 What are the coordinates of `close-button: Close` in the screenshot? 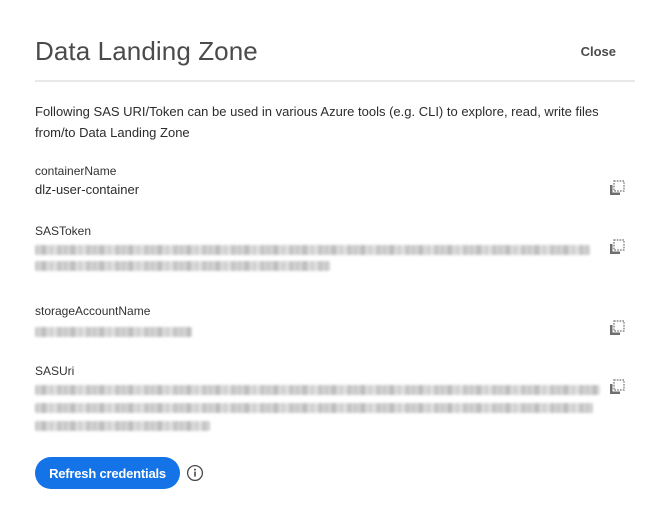 It's located at (598, 51).